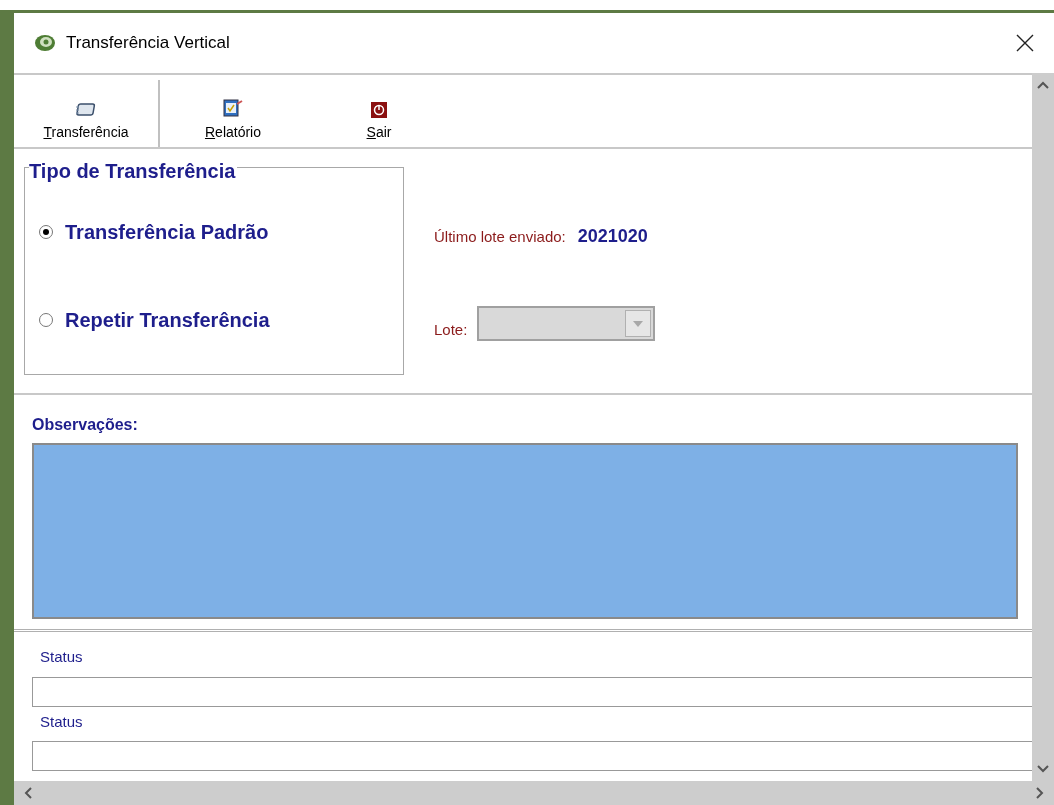  I want to click on close-icon, so click(1025, 43).